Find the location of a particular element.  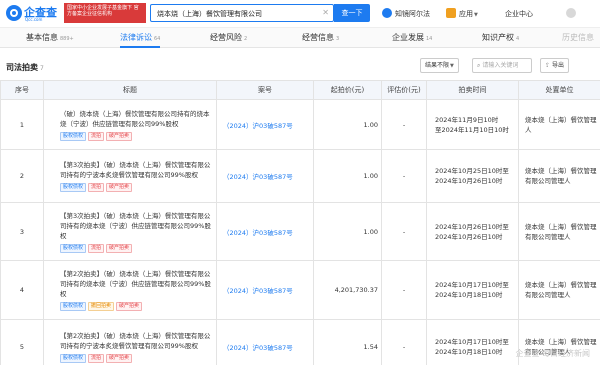

auction-time: 2024年10月25日10时至 2024年10月26日10时 is located at coordinates (472, 176).